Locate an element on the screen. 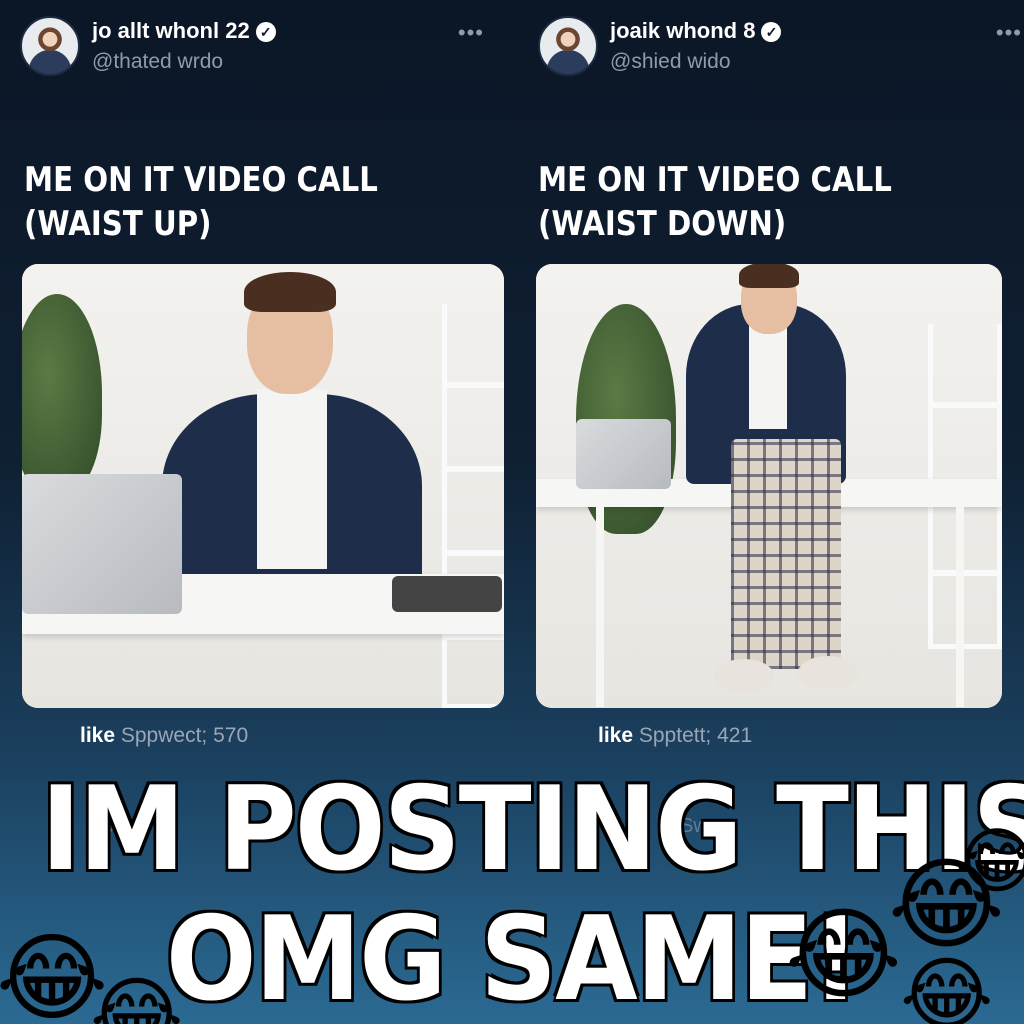 This screenshot has height=1024, width=1024. display-name: jo allt whonl 22 ✓ is located at coordinates (184, 31).